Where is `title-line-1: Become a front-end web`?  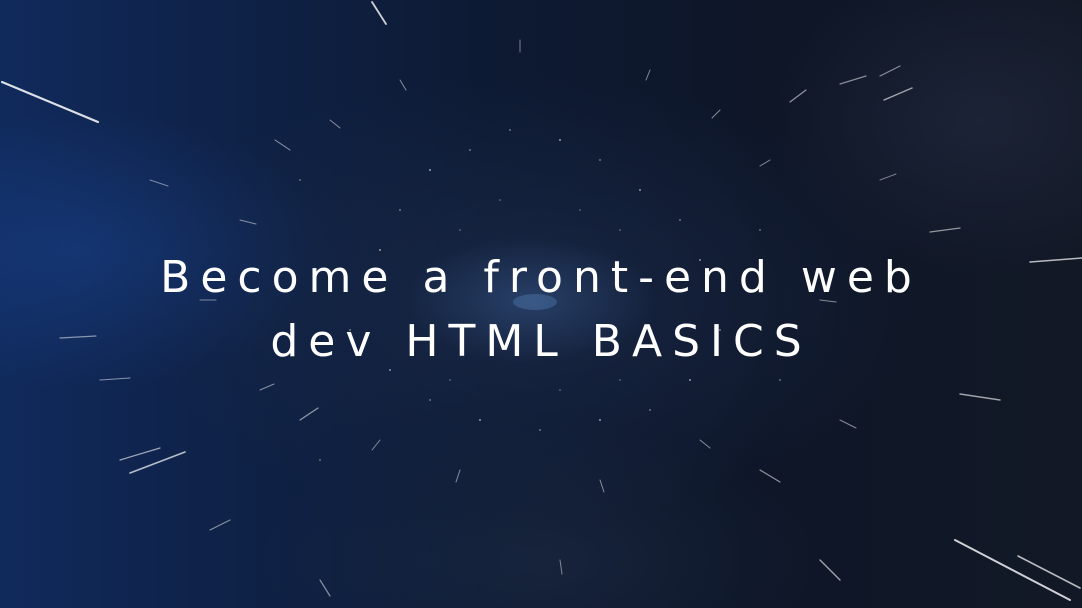 title-line-1: Become a front-end web is located at coordinates (541, 277).